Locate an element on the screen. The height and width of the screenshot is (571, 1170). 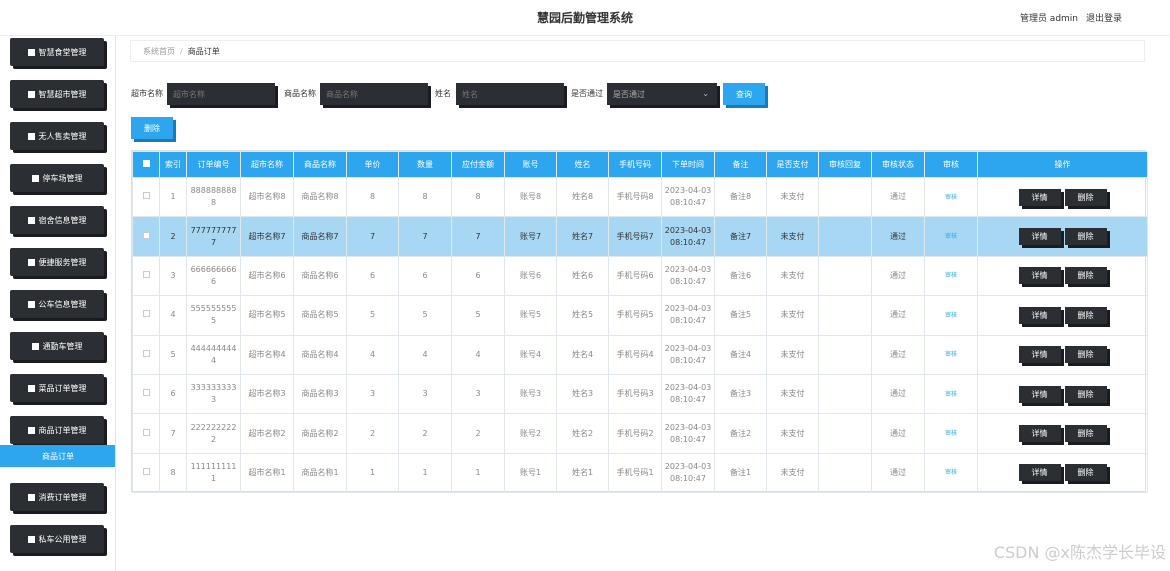
cell-name: 姓名2 is located at coordinates (582, 433).